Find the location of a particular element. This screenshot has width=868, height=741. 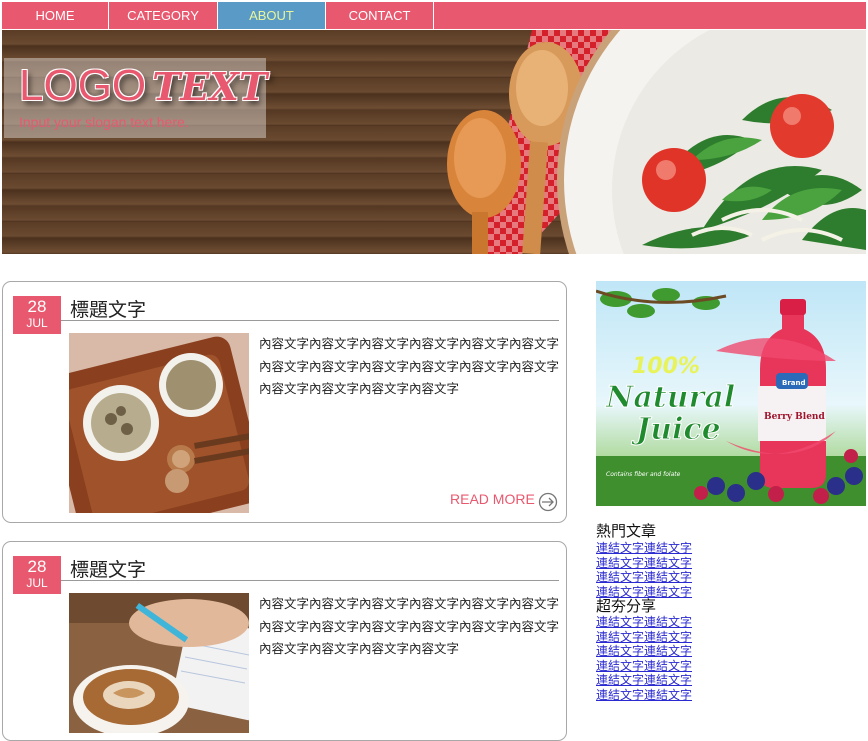

coffee-writing-image is located at coordinates (159, 663).